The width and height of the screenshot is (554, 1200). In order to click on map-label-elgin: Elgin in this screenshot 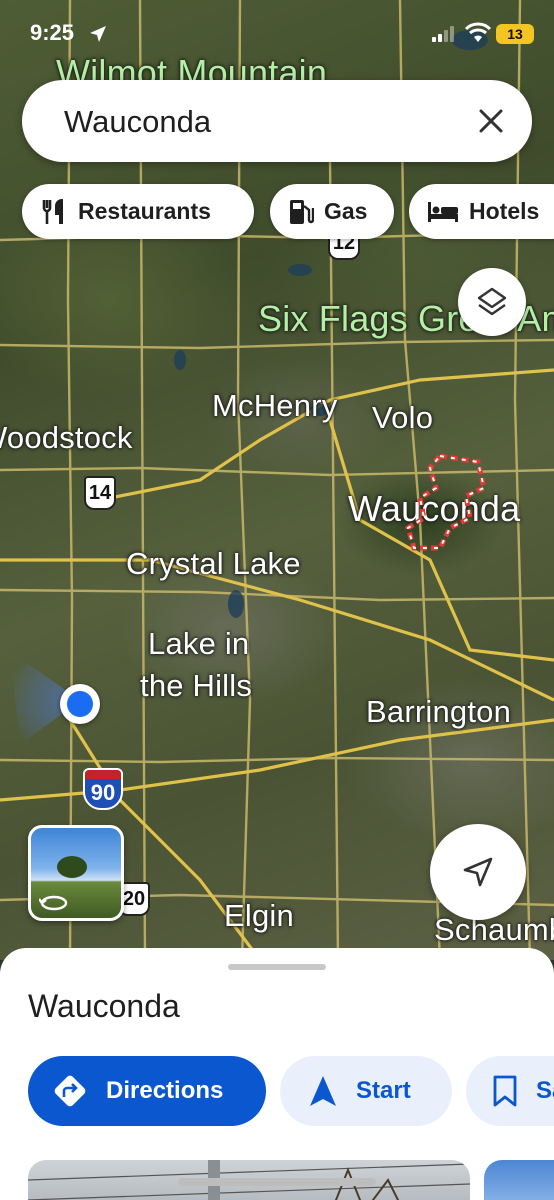, I will do `click(259, 916)`.